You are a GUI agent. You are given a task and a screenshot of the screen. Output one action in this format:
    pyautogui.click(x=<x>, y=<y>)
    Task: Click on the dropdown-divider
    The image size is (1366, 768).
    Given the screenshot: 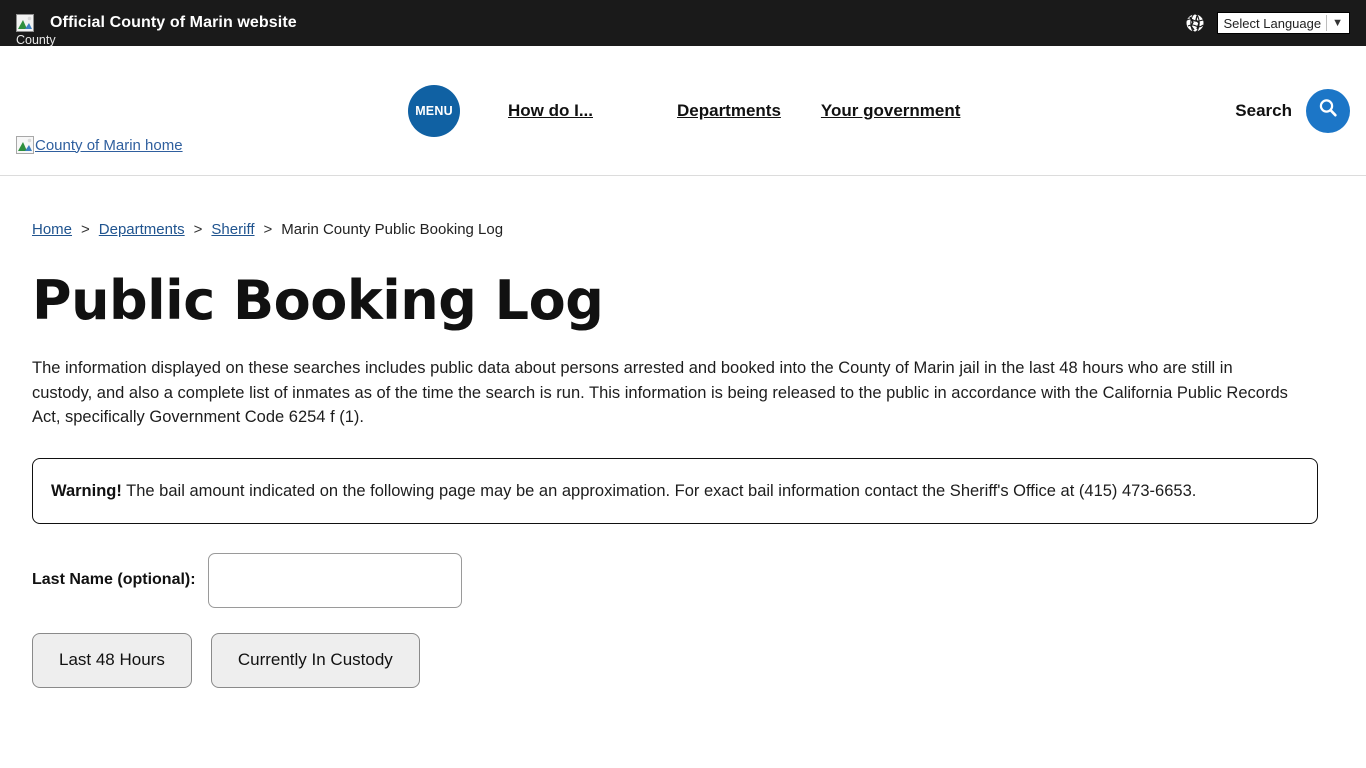 What is the action you would take?
    pyautogui.click(x=1327, y=23)
    